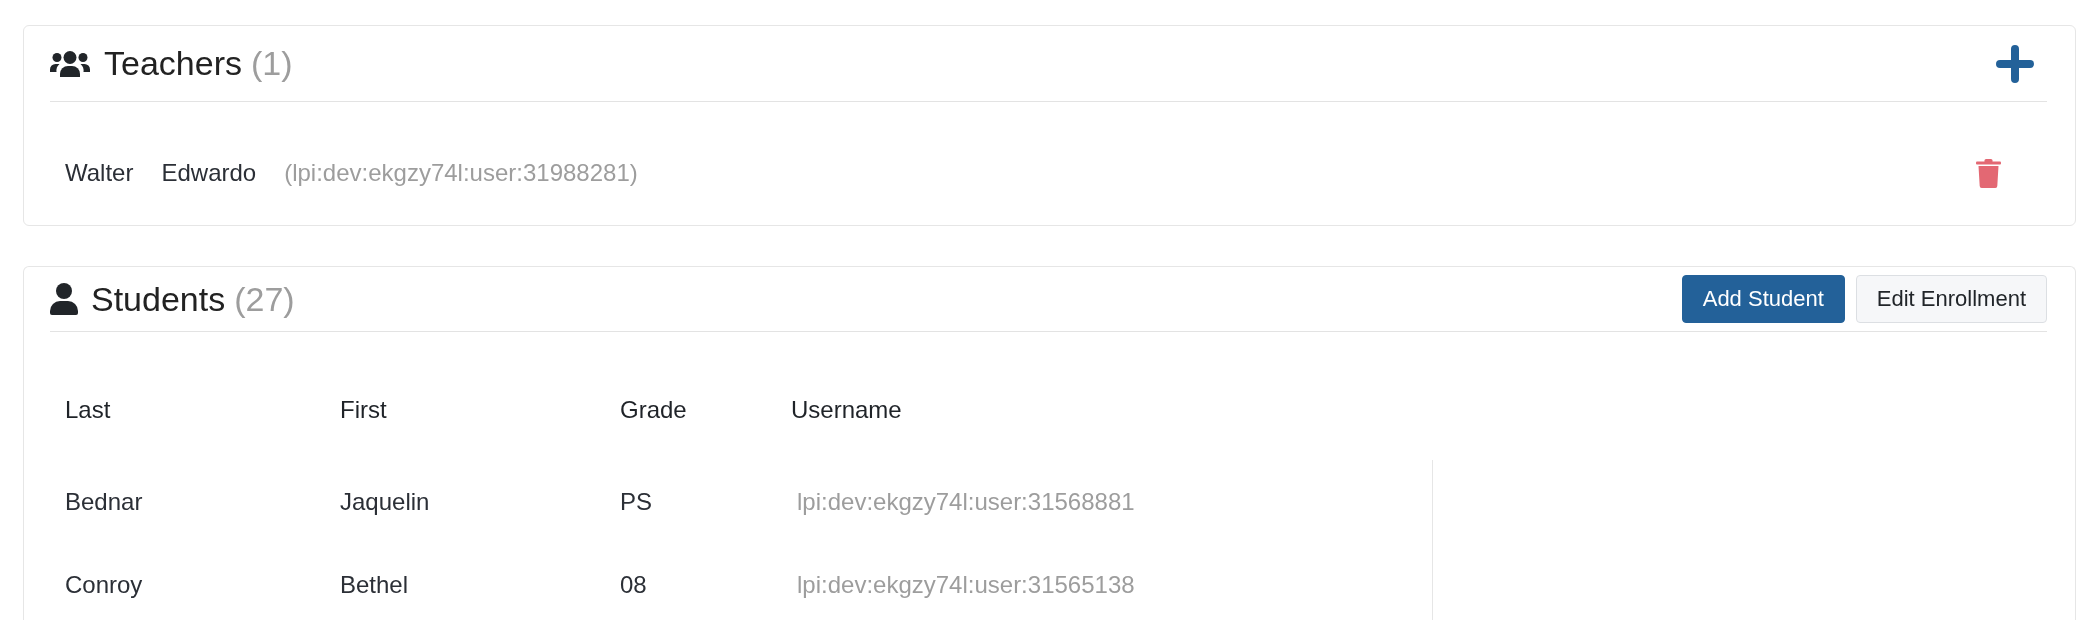 The width and height of the screenshot is (2090, 620). Describe the element at coordinates (1951, 299) in the screenshot. I see `edit-button: Edit Enrollment` at that location.